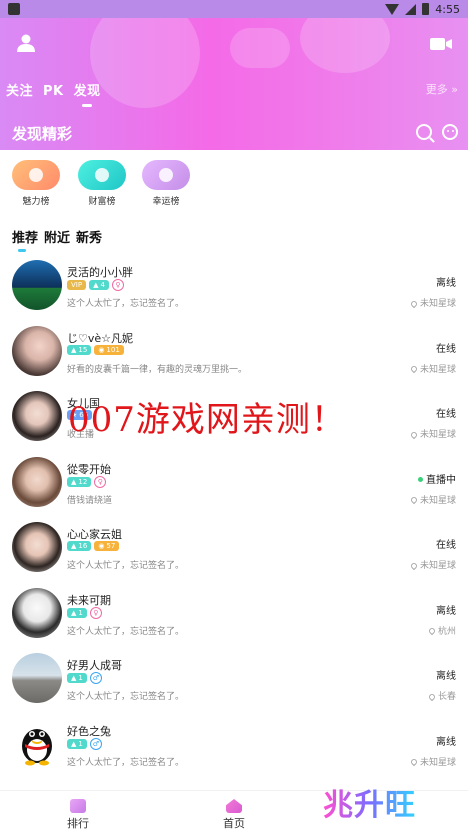 Image resolution: width=468 pixels, height=832 pixels. What do you see at coordinates (207, 420) in the screenshot?
I see `watermark-text: 007游戏网亲测！` at bounding box center [207, 420].